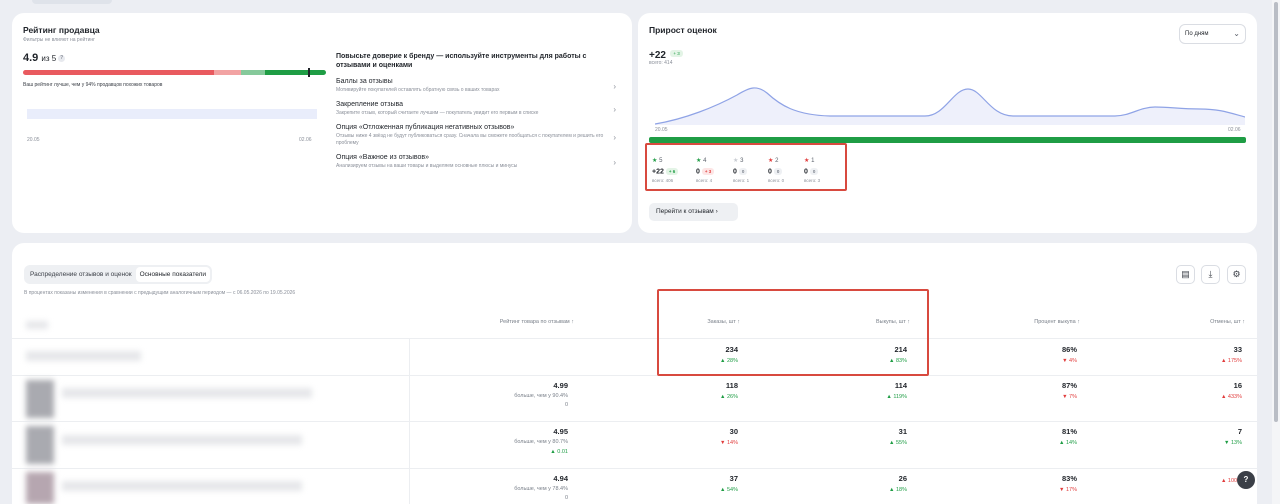  I want to click on row2-rating: 4.95 больше, чем у 80.7% ▲ 0.01, so click(541, 441).